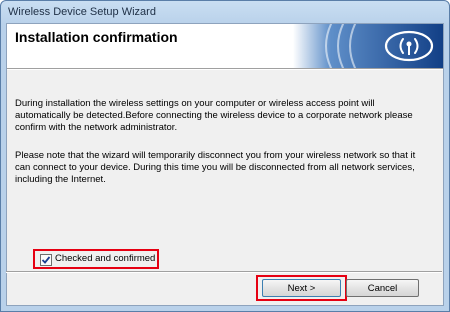  I want to click on confirm-checkbox-highlight: Checked and confirmed, so click(96, 259).